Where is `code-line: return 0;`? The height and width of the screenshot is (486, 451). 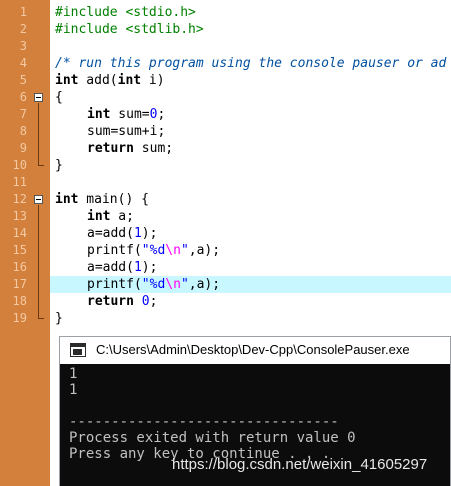 code-line: return 0; is located at coordinates (122, 301).